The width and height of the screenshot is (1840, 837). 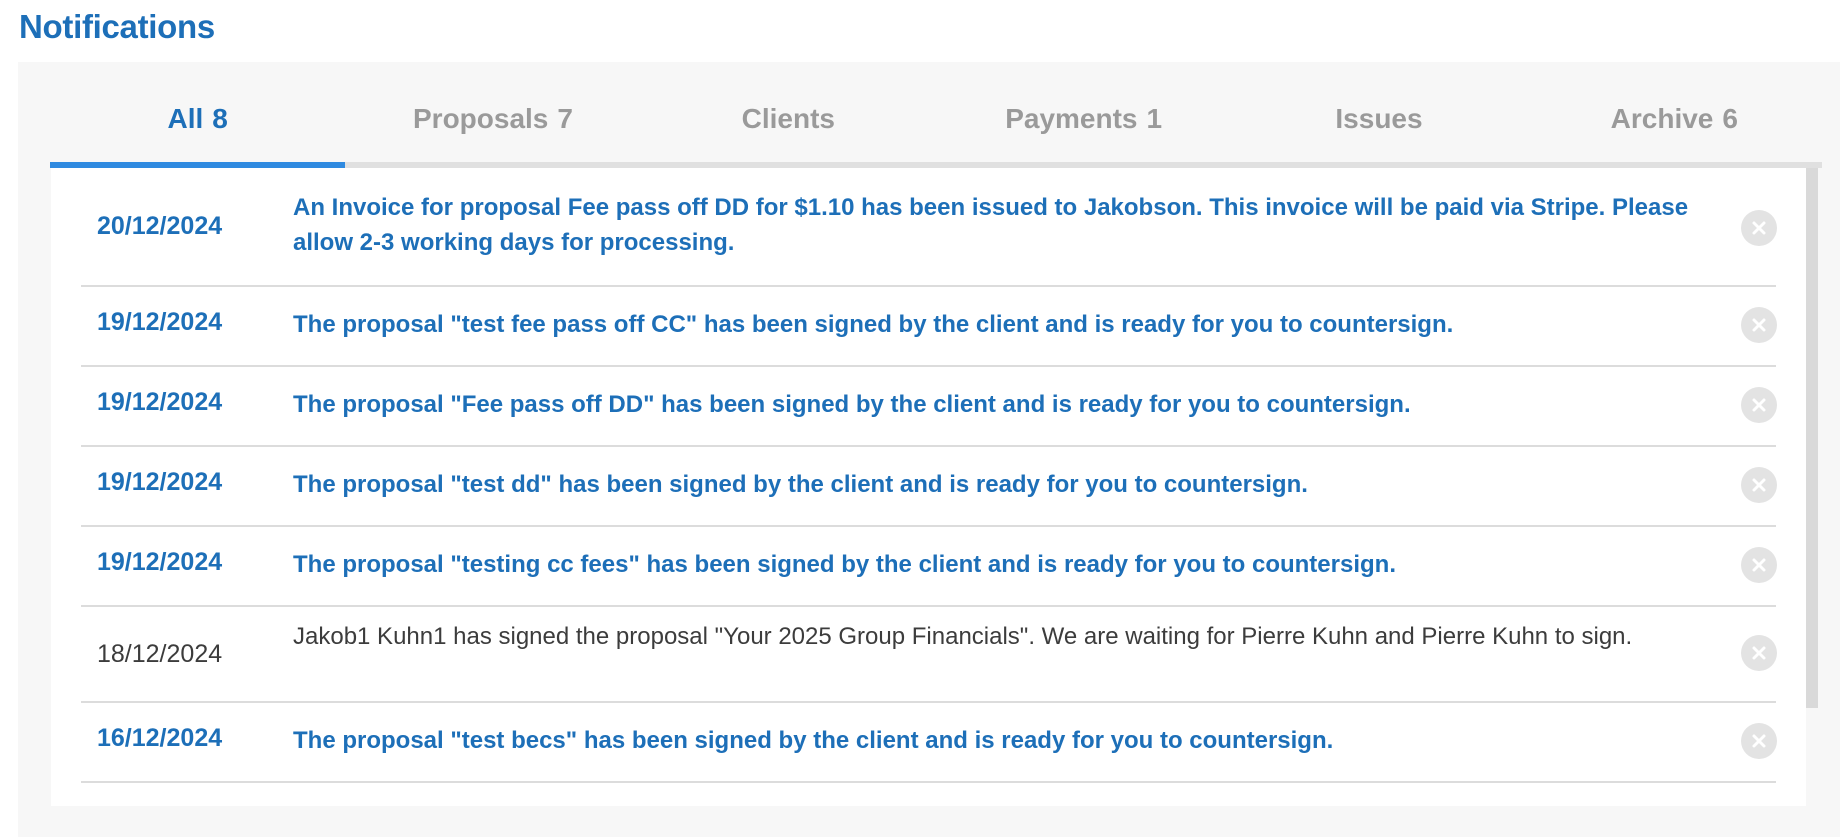 What do you see at coordinates (185, 118) in the screenshot?
I see `tab-label: All` at bounding box center [185, 118].